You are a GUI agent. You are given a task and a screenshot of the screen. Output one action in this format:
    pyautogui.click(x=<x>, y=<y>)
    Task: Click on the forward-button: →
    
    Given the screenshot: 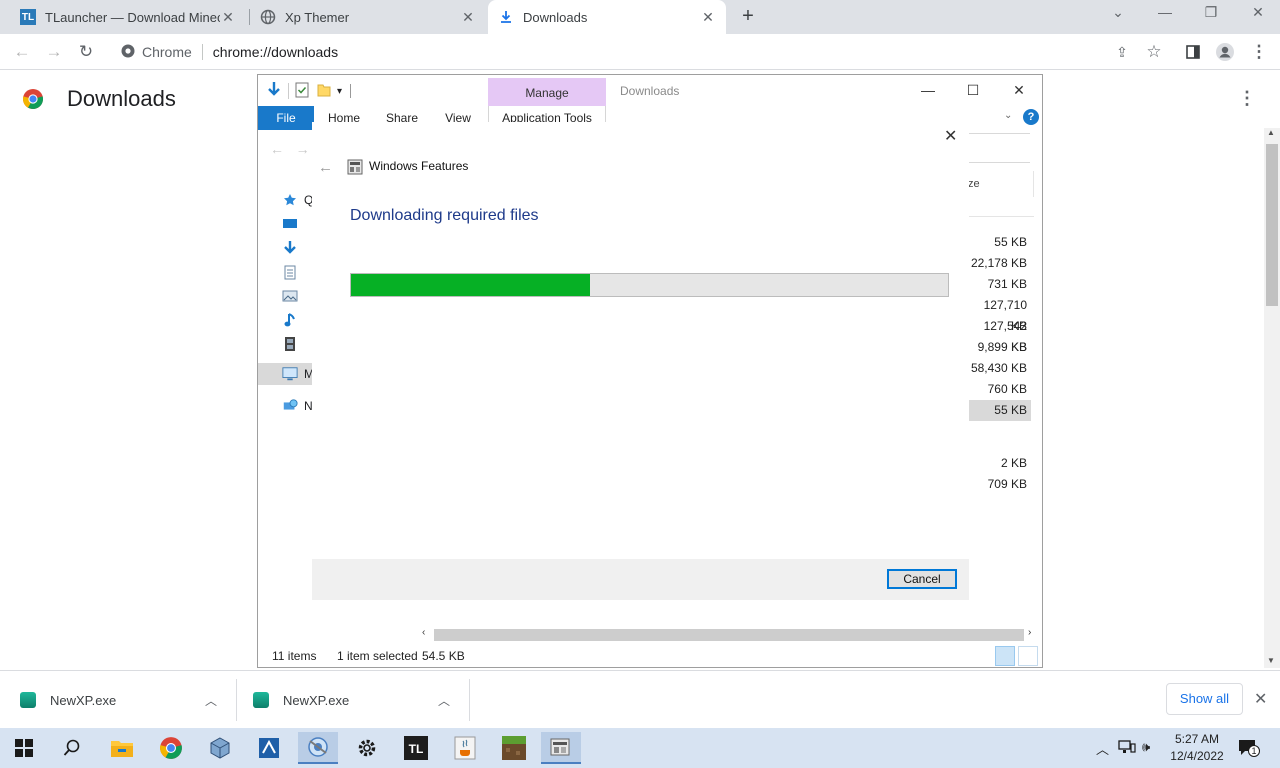 What is the action you would take?
    pyautogui.click(x=54, y=52)
    